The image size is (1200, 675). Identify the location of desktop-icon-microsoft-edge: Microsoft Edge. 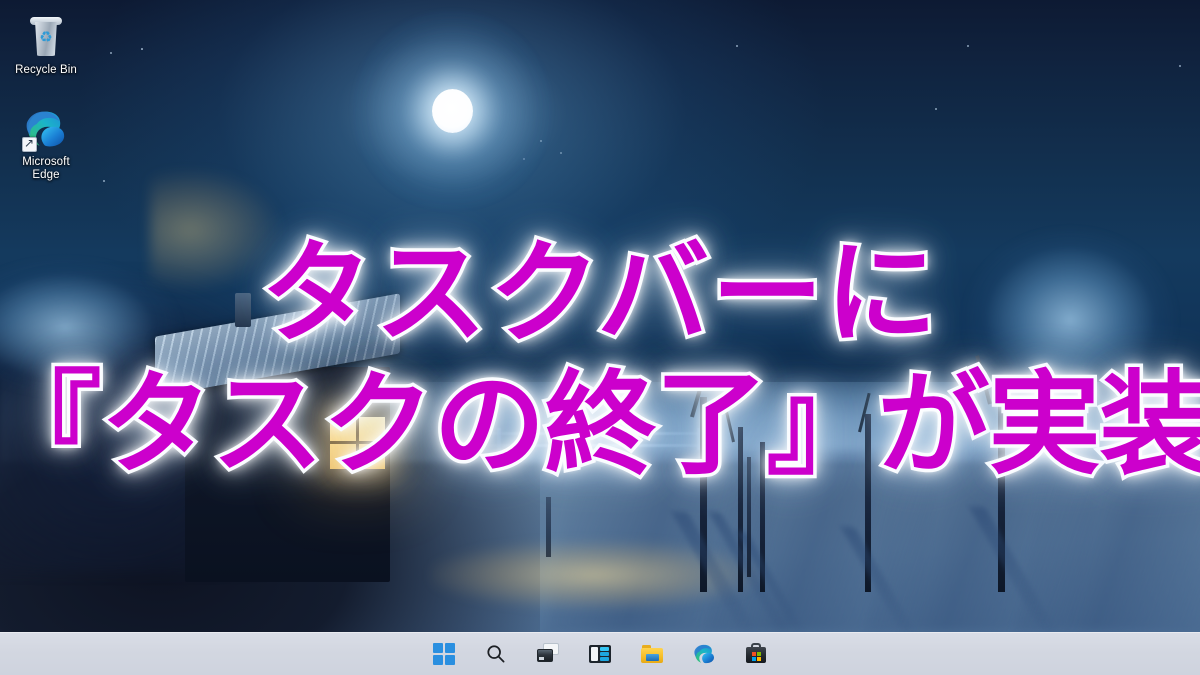
(46, 144).